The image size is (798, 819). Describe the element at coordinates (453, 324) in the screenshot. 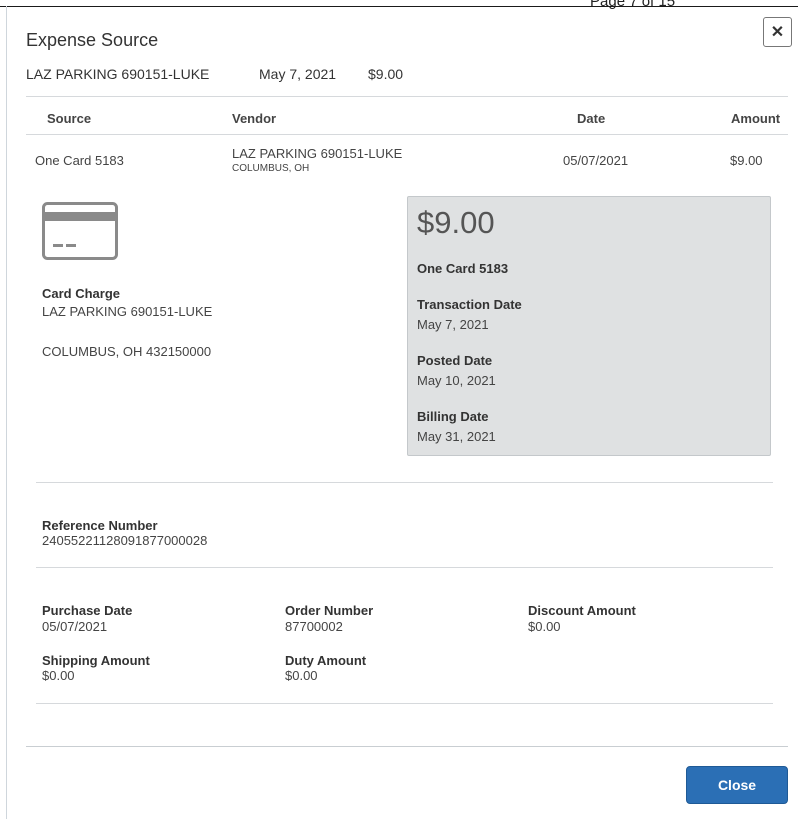

I see `transaction-date-value: May 7, 2021` at that location.